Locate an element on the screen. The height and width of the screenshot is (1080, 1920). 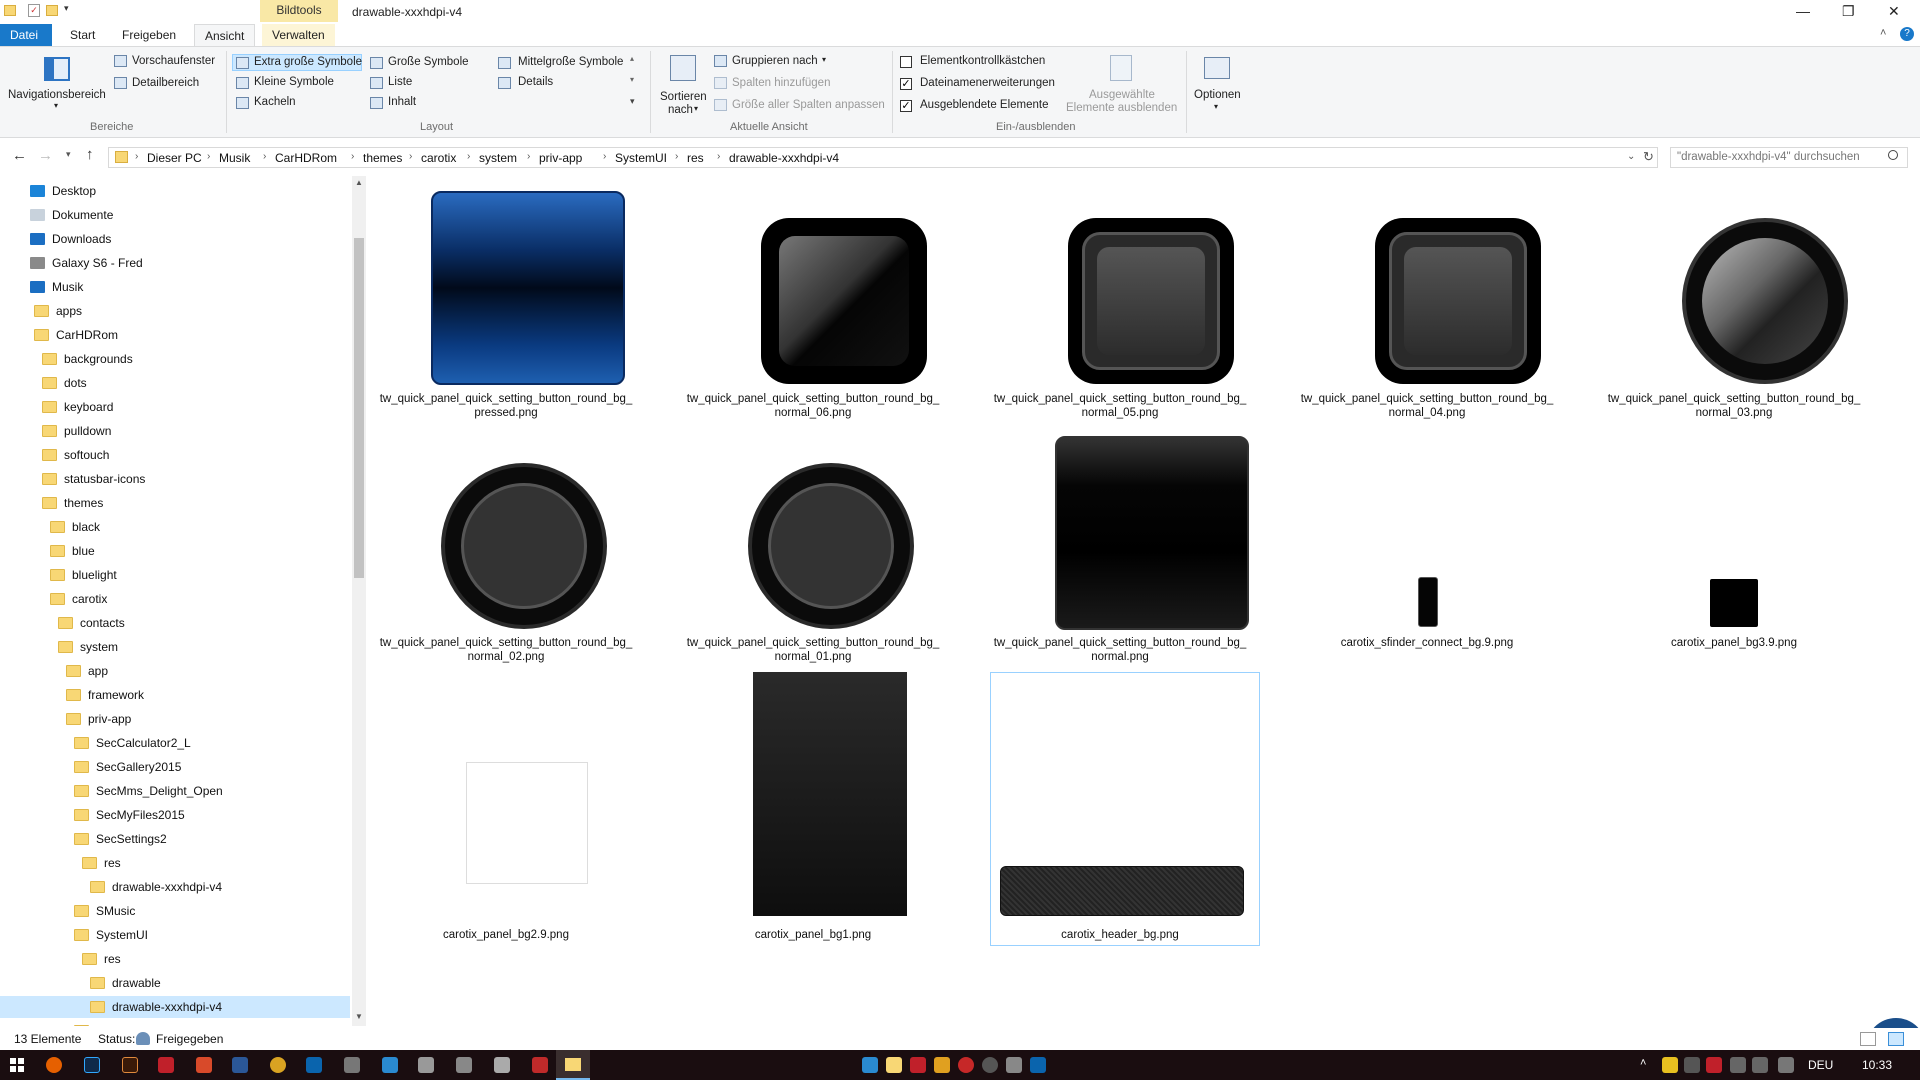
nav-item: CarHDRom is located at coordinates (175, 335).